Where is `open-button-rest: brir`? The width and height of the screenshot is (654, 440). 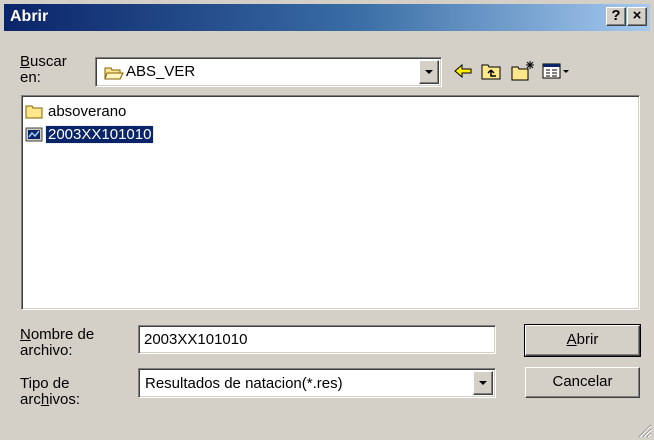 open-button-rest: brir is located at coordinates (587, 339).